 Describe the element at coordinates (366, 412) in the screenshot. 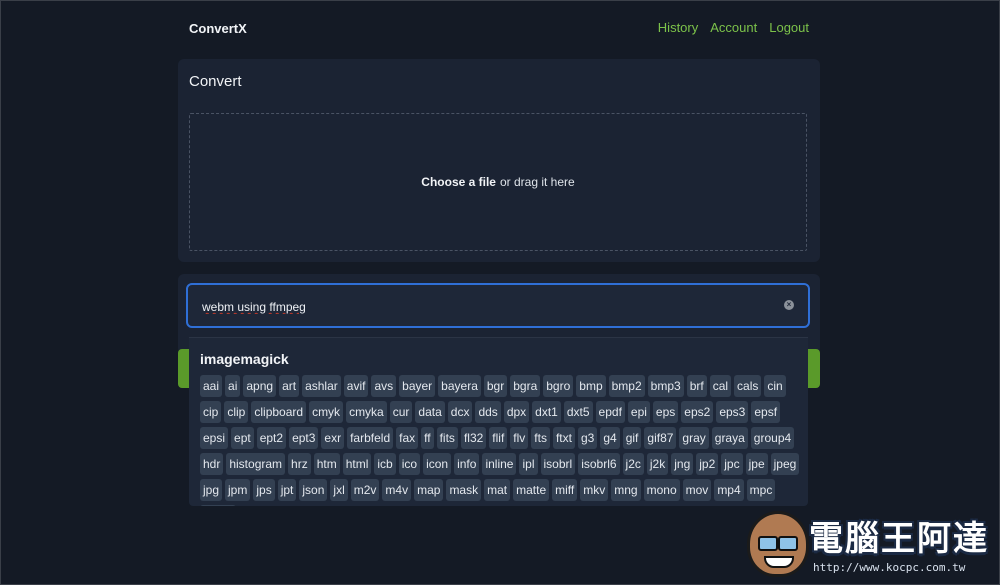

I see `format-option-cmyka: cmyka` at that location.